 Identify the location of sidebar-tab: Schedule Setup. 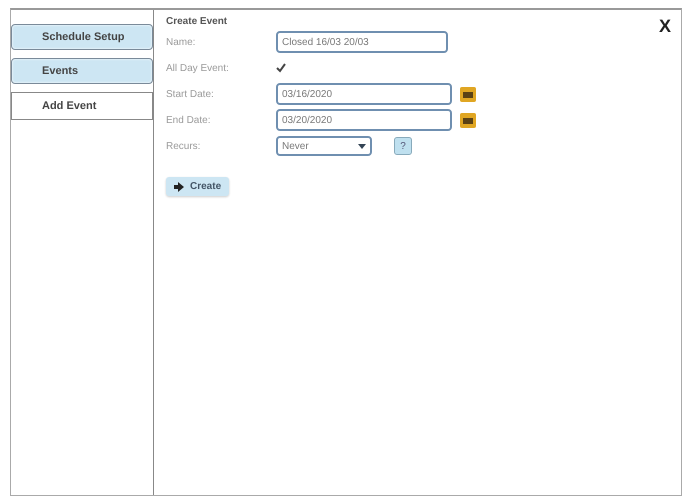
(82, 37).